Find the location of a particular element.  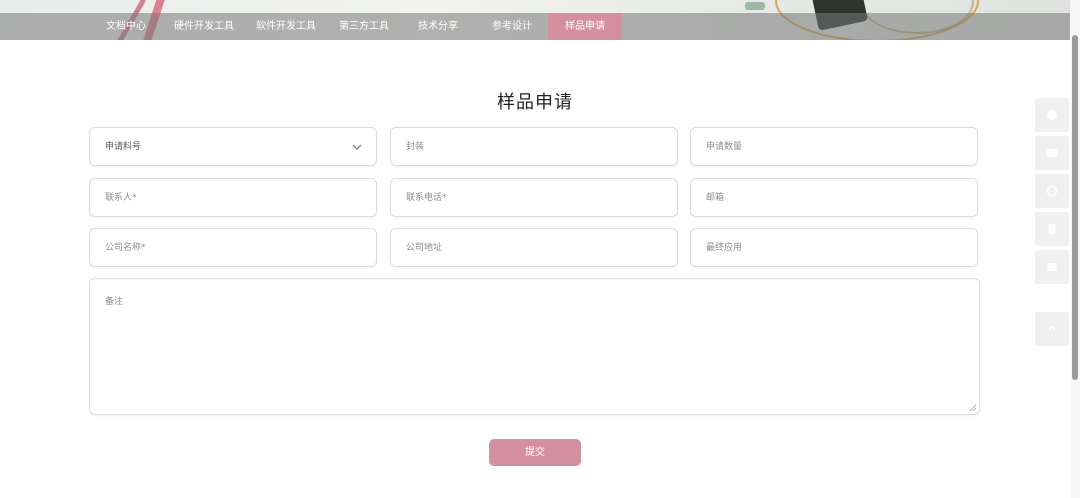

document-button is located at coordinates (1052, 229).